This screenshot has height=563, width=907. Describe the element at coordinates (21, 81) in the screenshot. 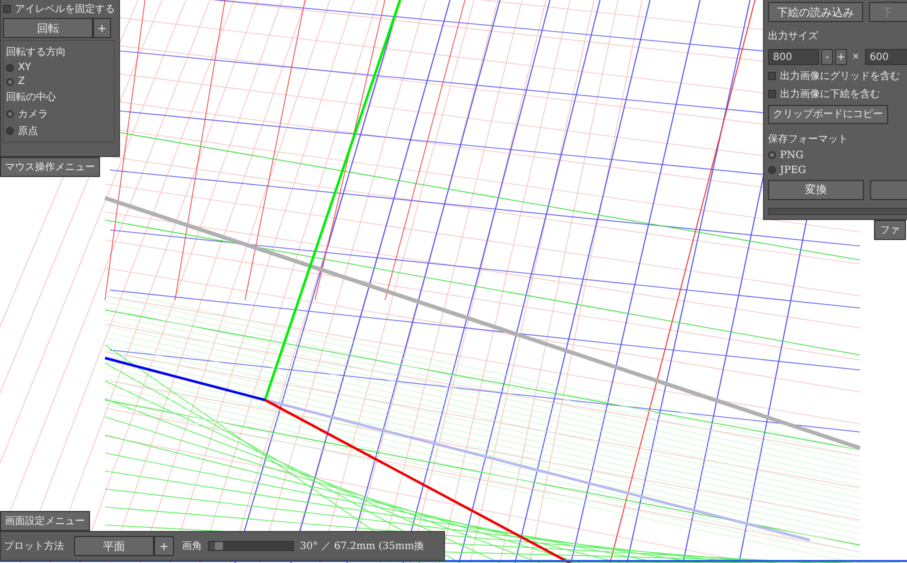

I see `option-label: Z` at that location.